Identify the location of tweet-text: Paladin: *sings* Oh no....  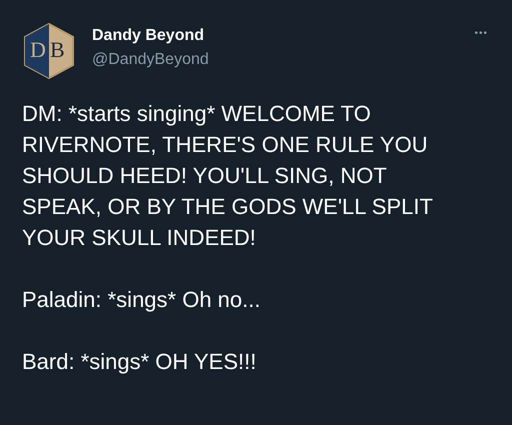
(142, 300).